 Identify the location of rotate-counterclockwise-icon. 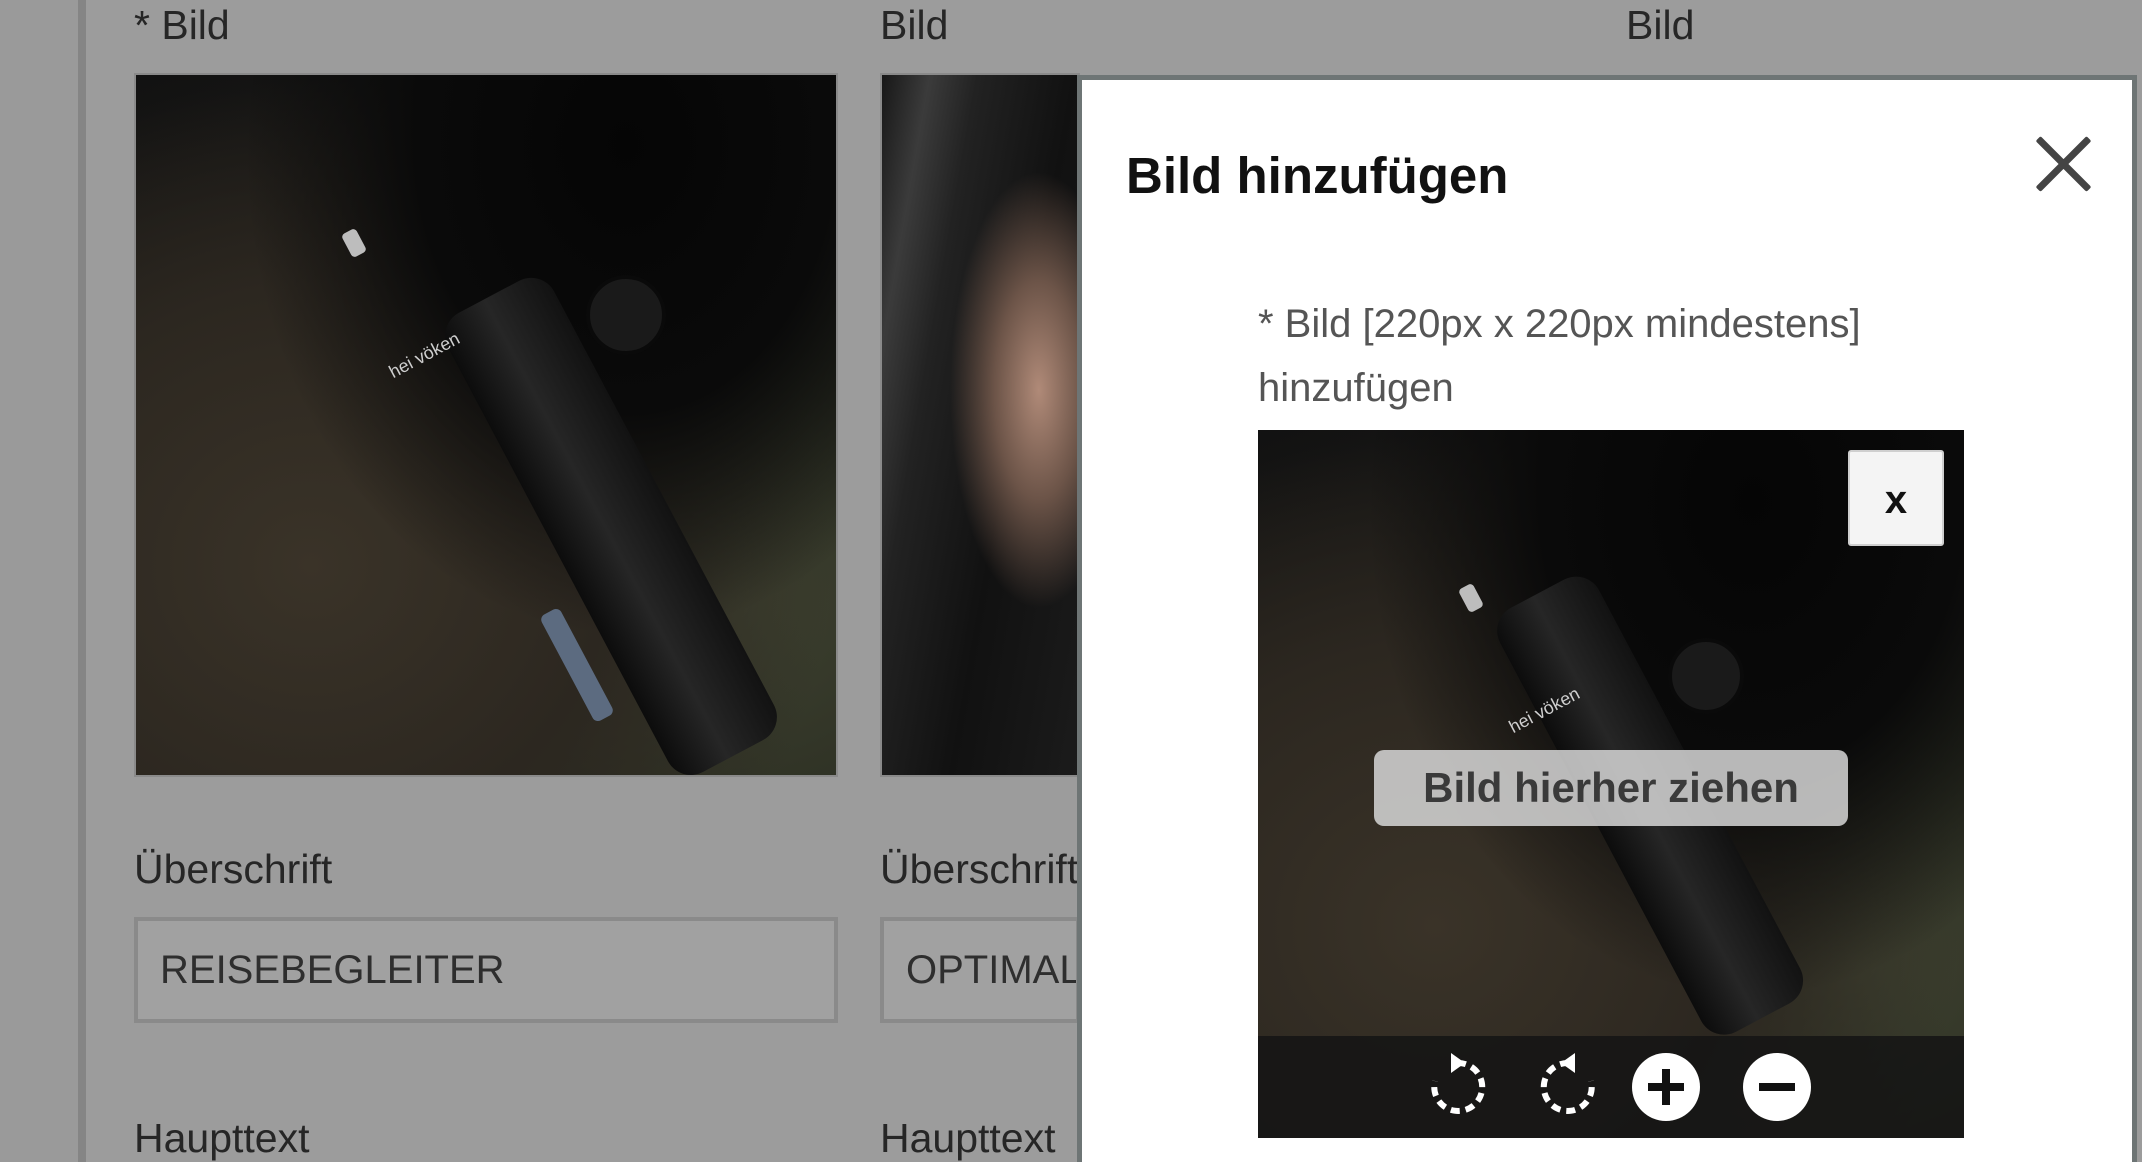
(1569, 1087).